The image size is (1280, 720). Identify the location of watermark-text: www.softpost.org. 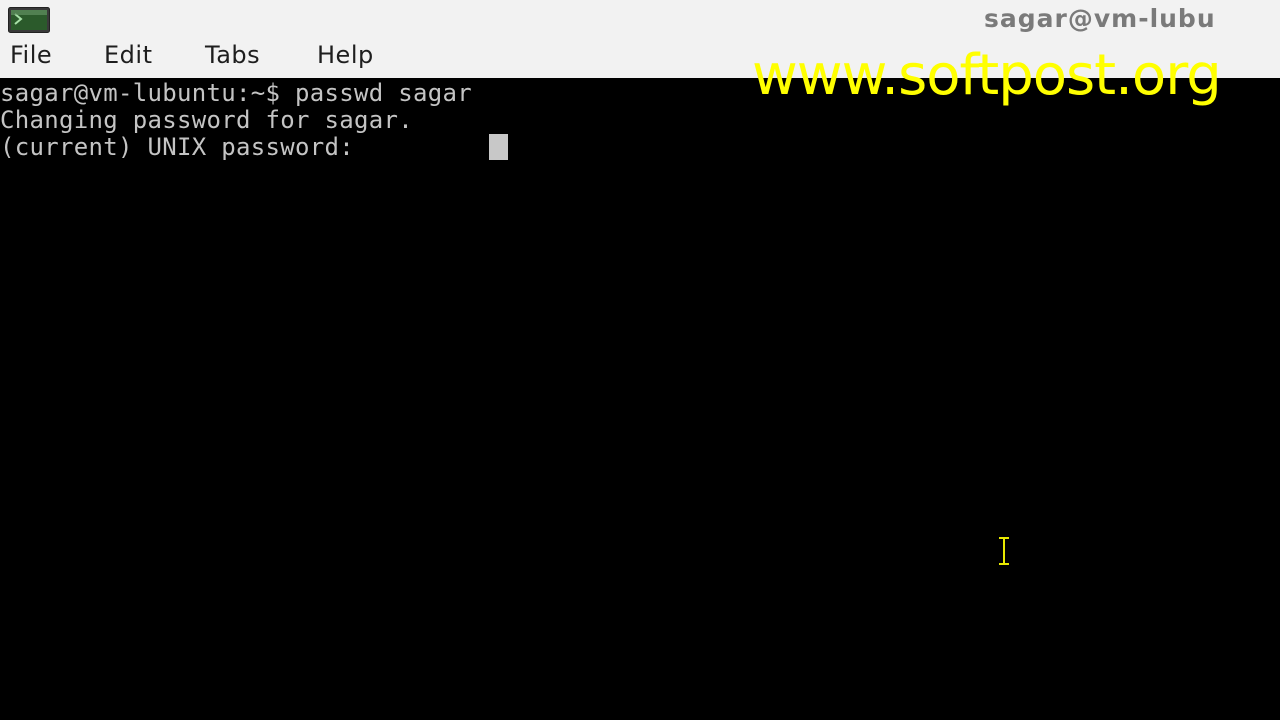
(987, 75).